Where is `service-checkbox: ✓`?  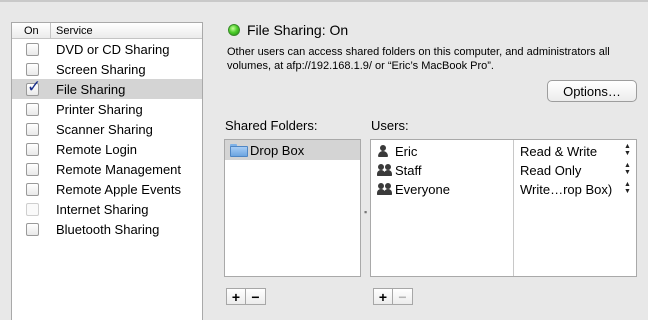 service-checkbox: ✓ is located at coordinates (33, 87).